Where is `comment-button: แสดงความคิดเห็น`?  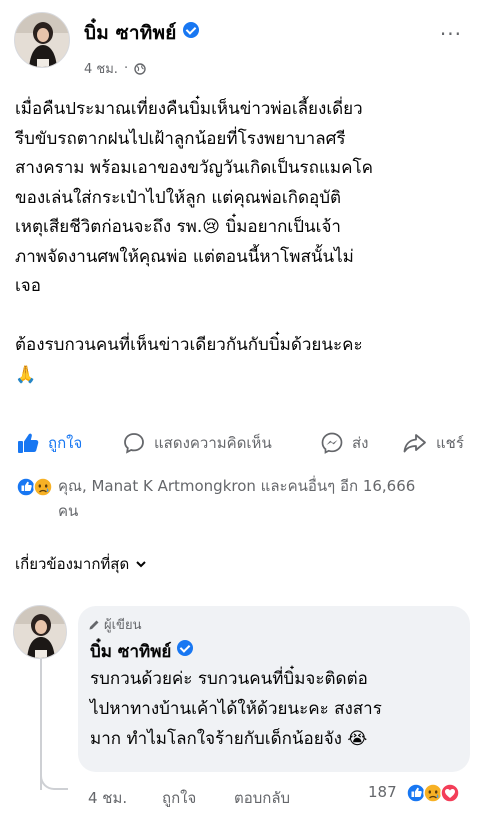
comment-button: แสดงความคิดเห็น is located at coordinates (197, 443).